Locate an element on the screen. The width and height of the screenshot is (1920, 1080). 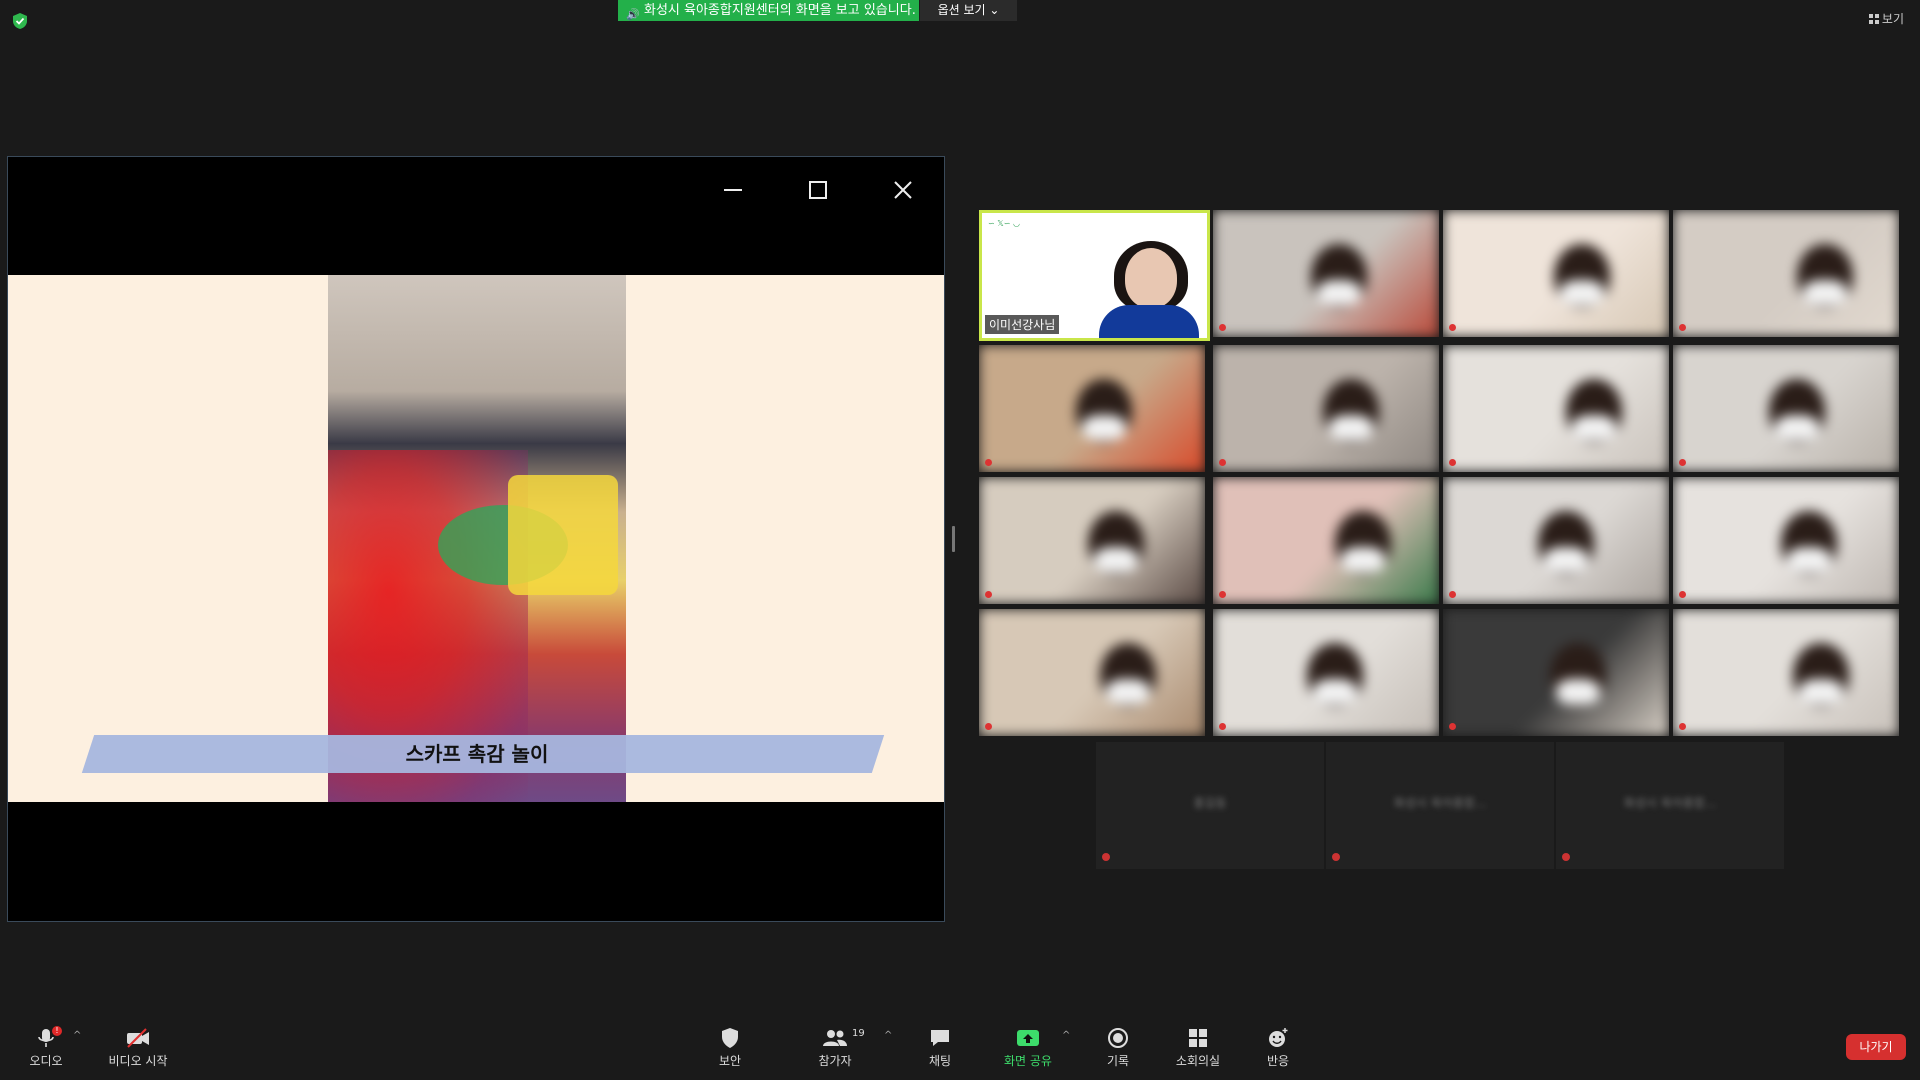
close-icon is located at coordinates (903, 190).